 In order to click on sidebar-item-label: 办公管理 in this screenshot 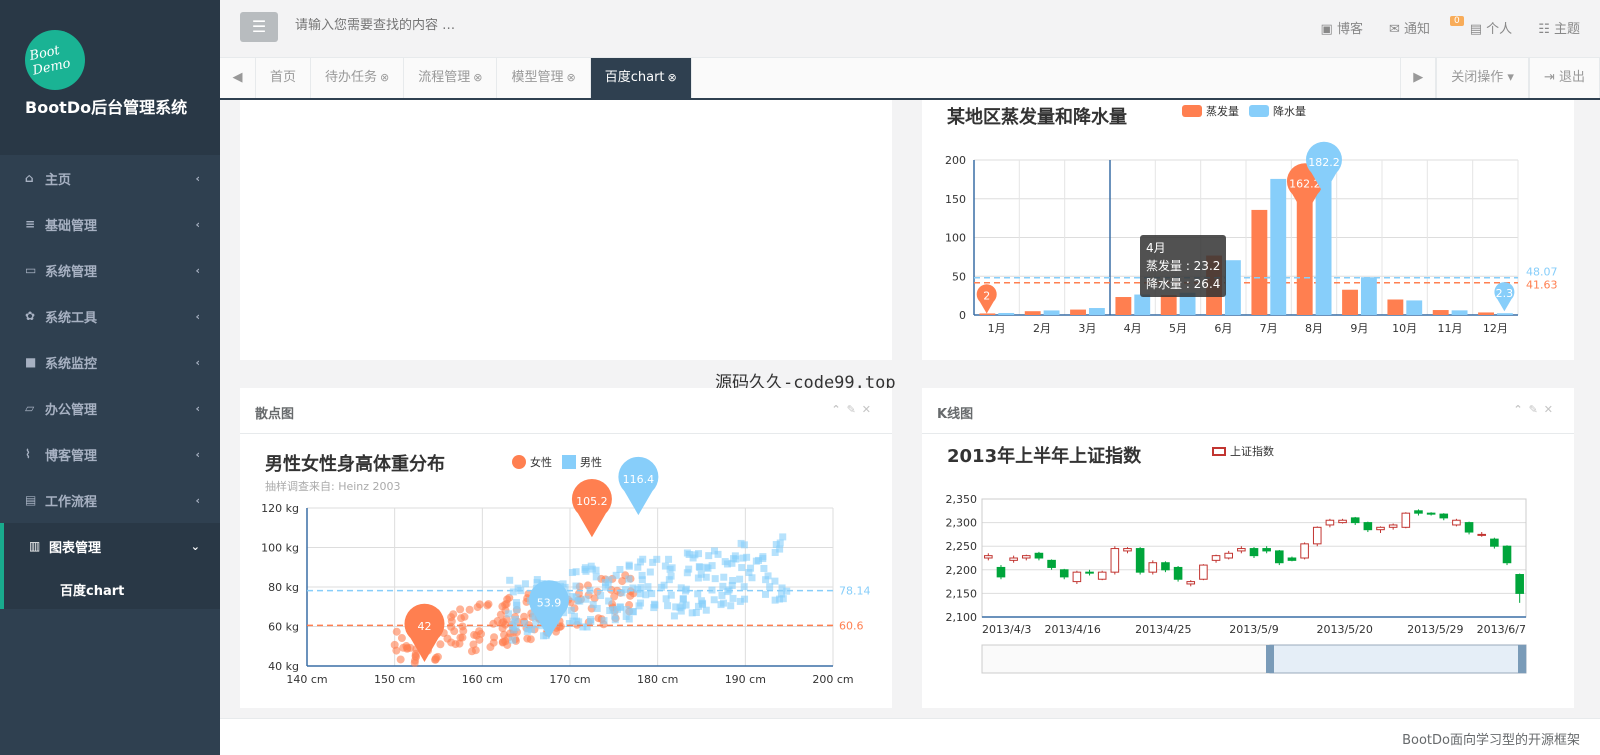, I will do `click(71, 410)`.